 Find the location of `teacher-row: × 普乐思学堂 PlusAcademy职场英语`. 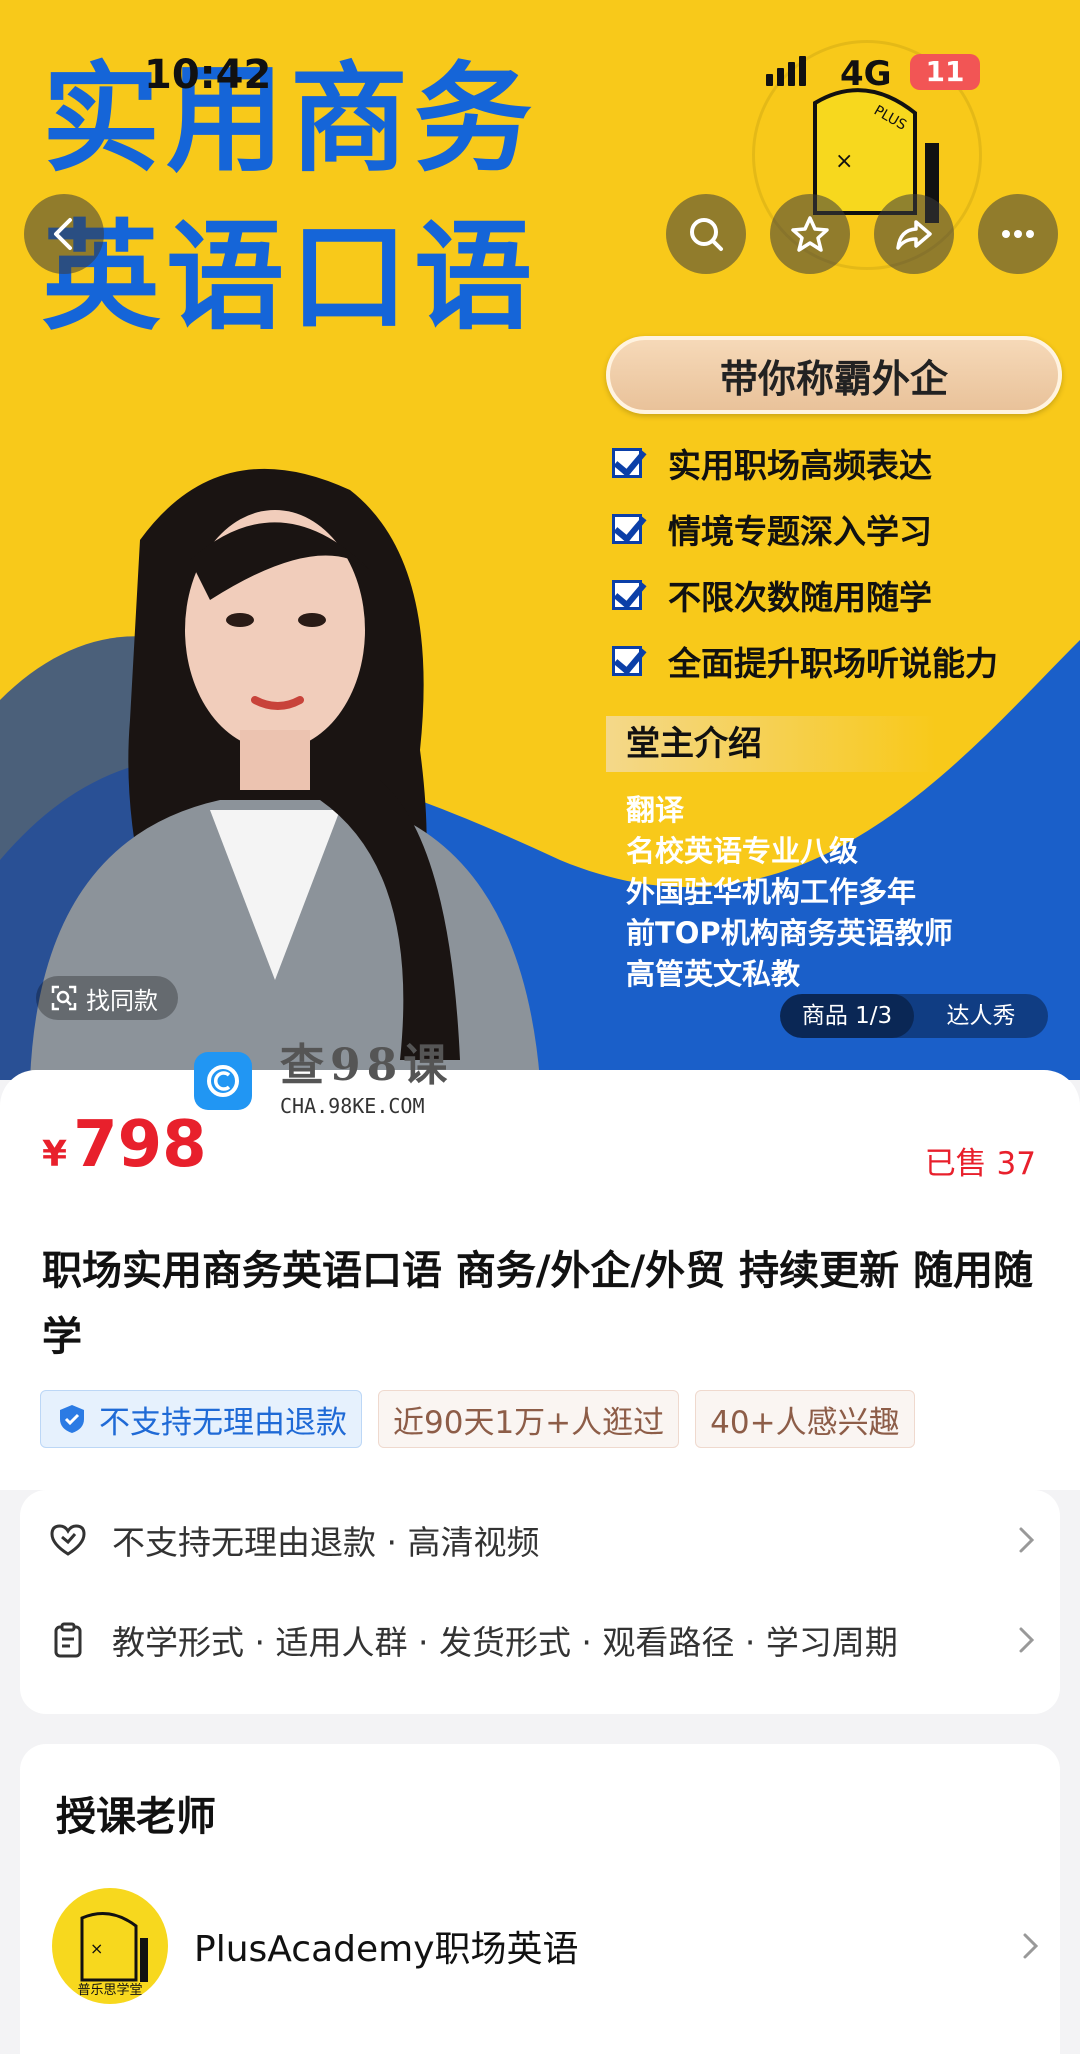

teacher-row: × 普乐思学堂 PlusAcademy职场英语 is located at coordinates (547, 1946).